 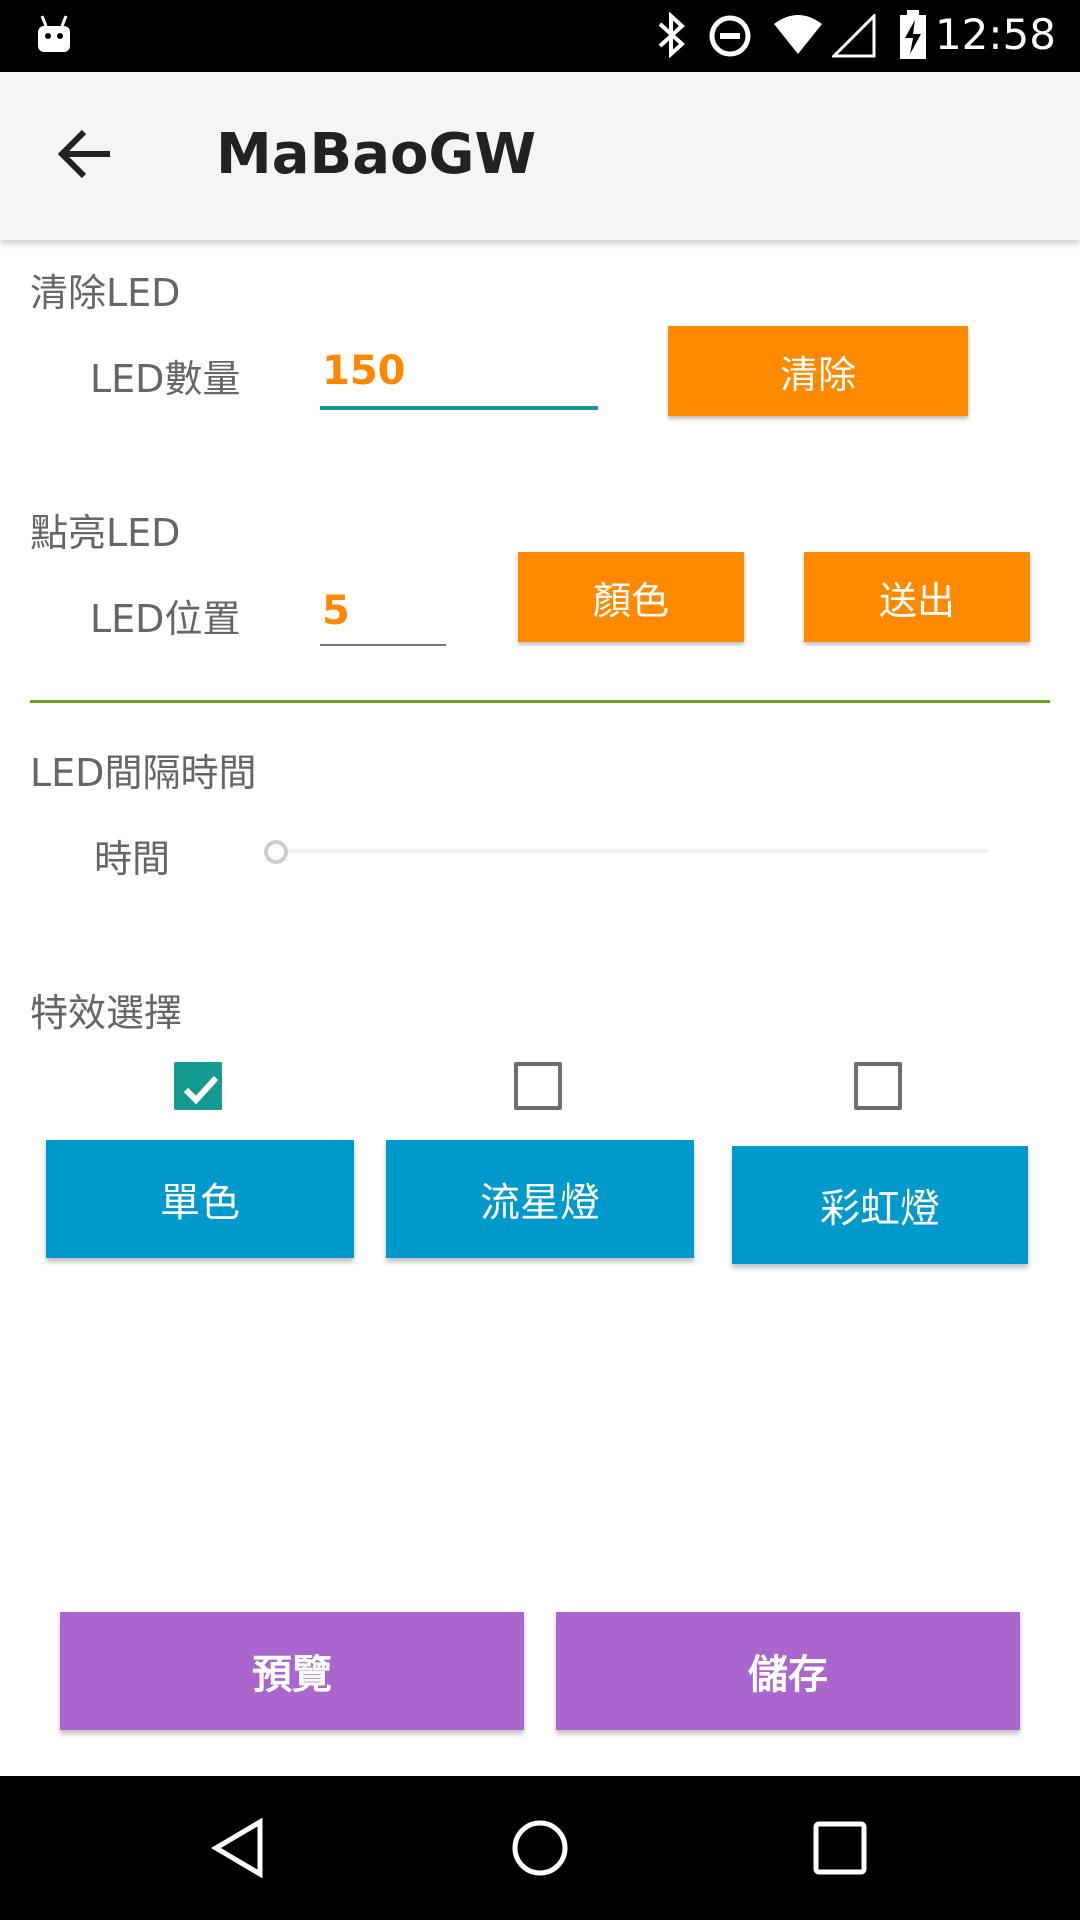 I want to click on send-button: 送出, so click(x=917, y=597).